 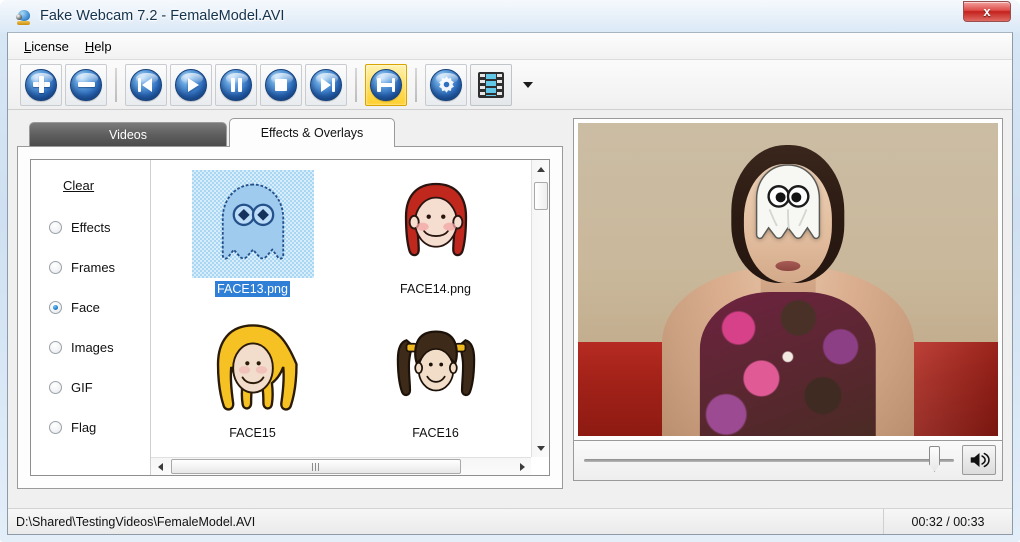 What do you see at coordinates (522, 466) in the screenshot?
I see `caret-right-icon` at bounding box center [522, 466].